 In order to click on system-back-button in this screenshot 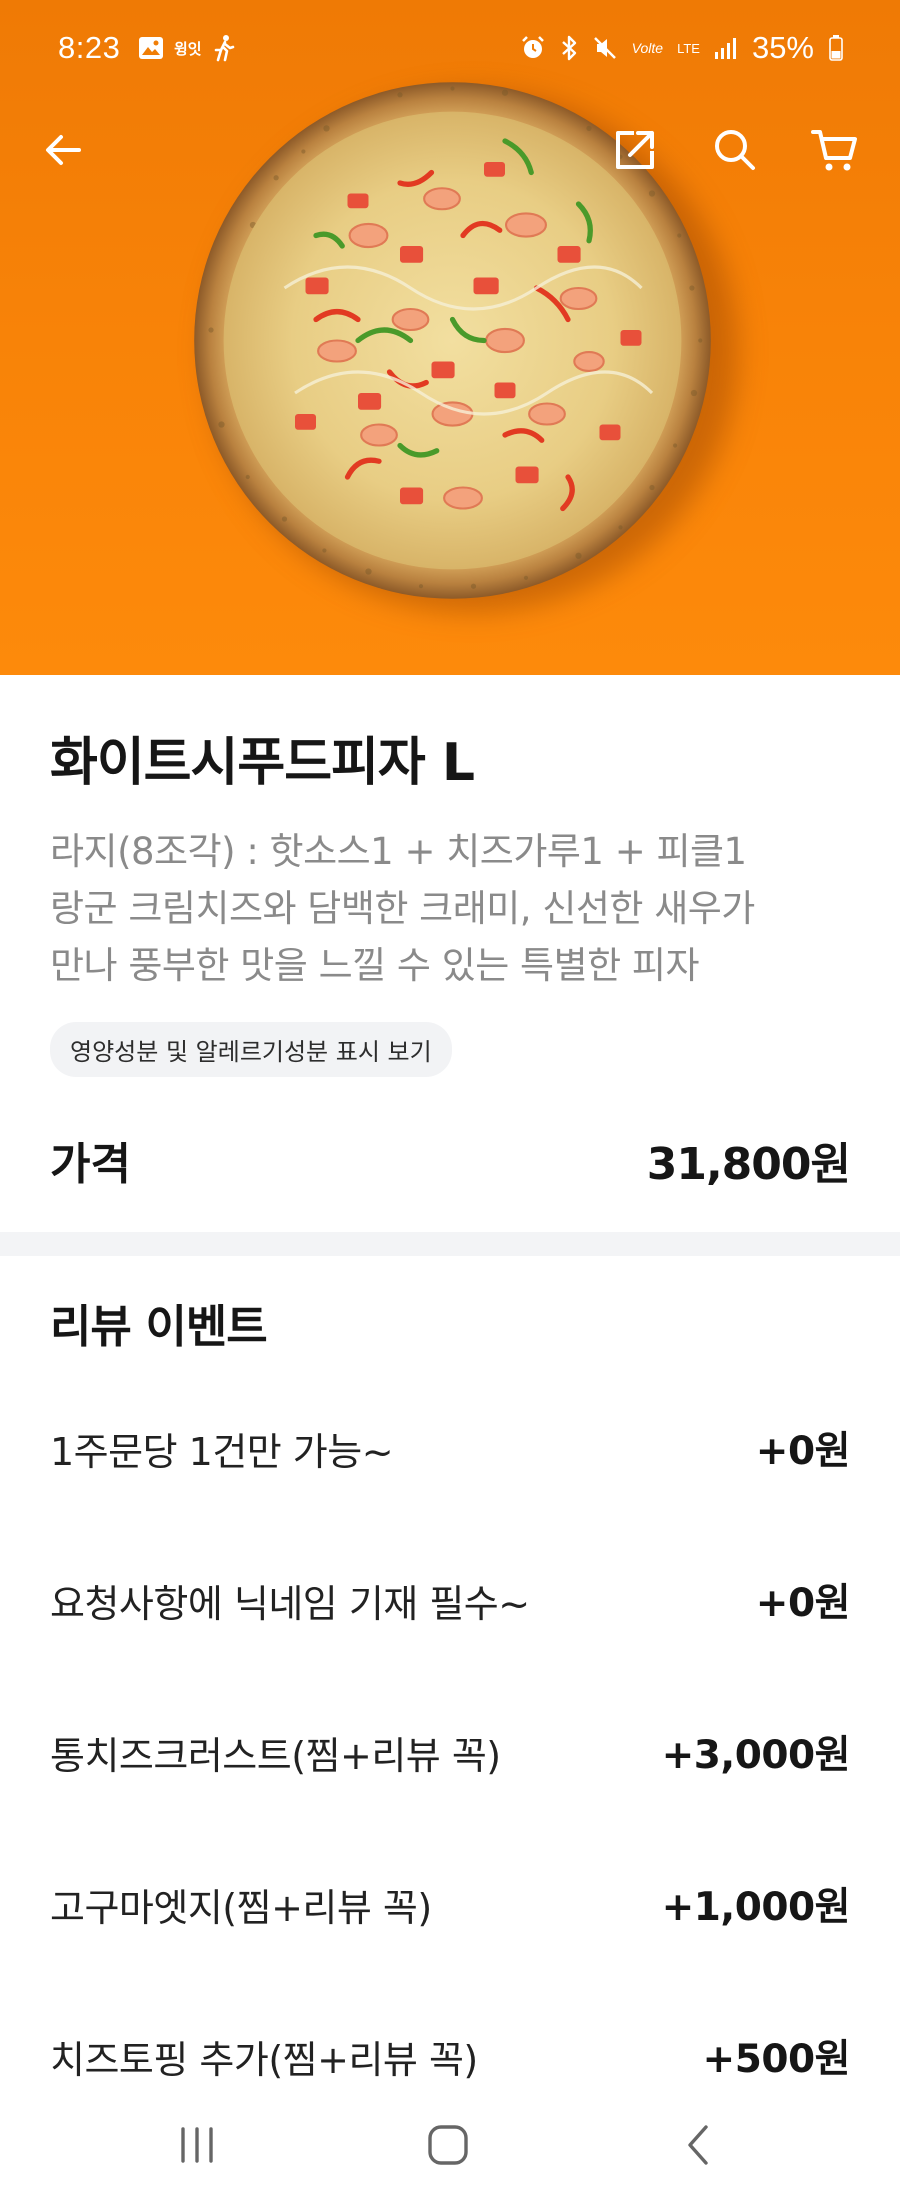, I will do `click(700, 2145)`.